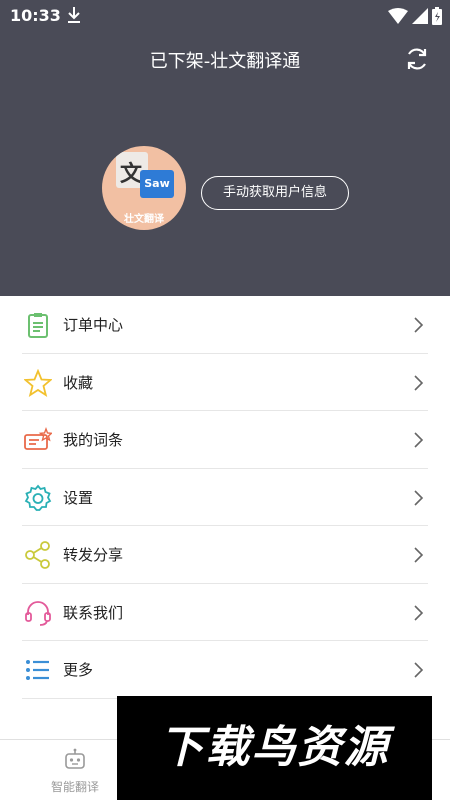  I want to click on share-icon, so click(37, 555).